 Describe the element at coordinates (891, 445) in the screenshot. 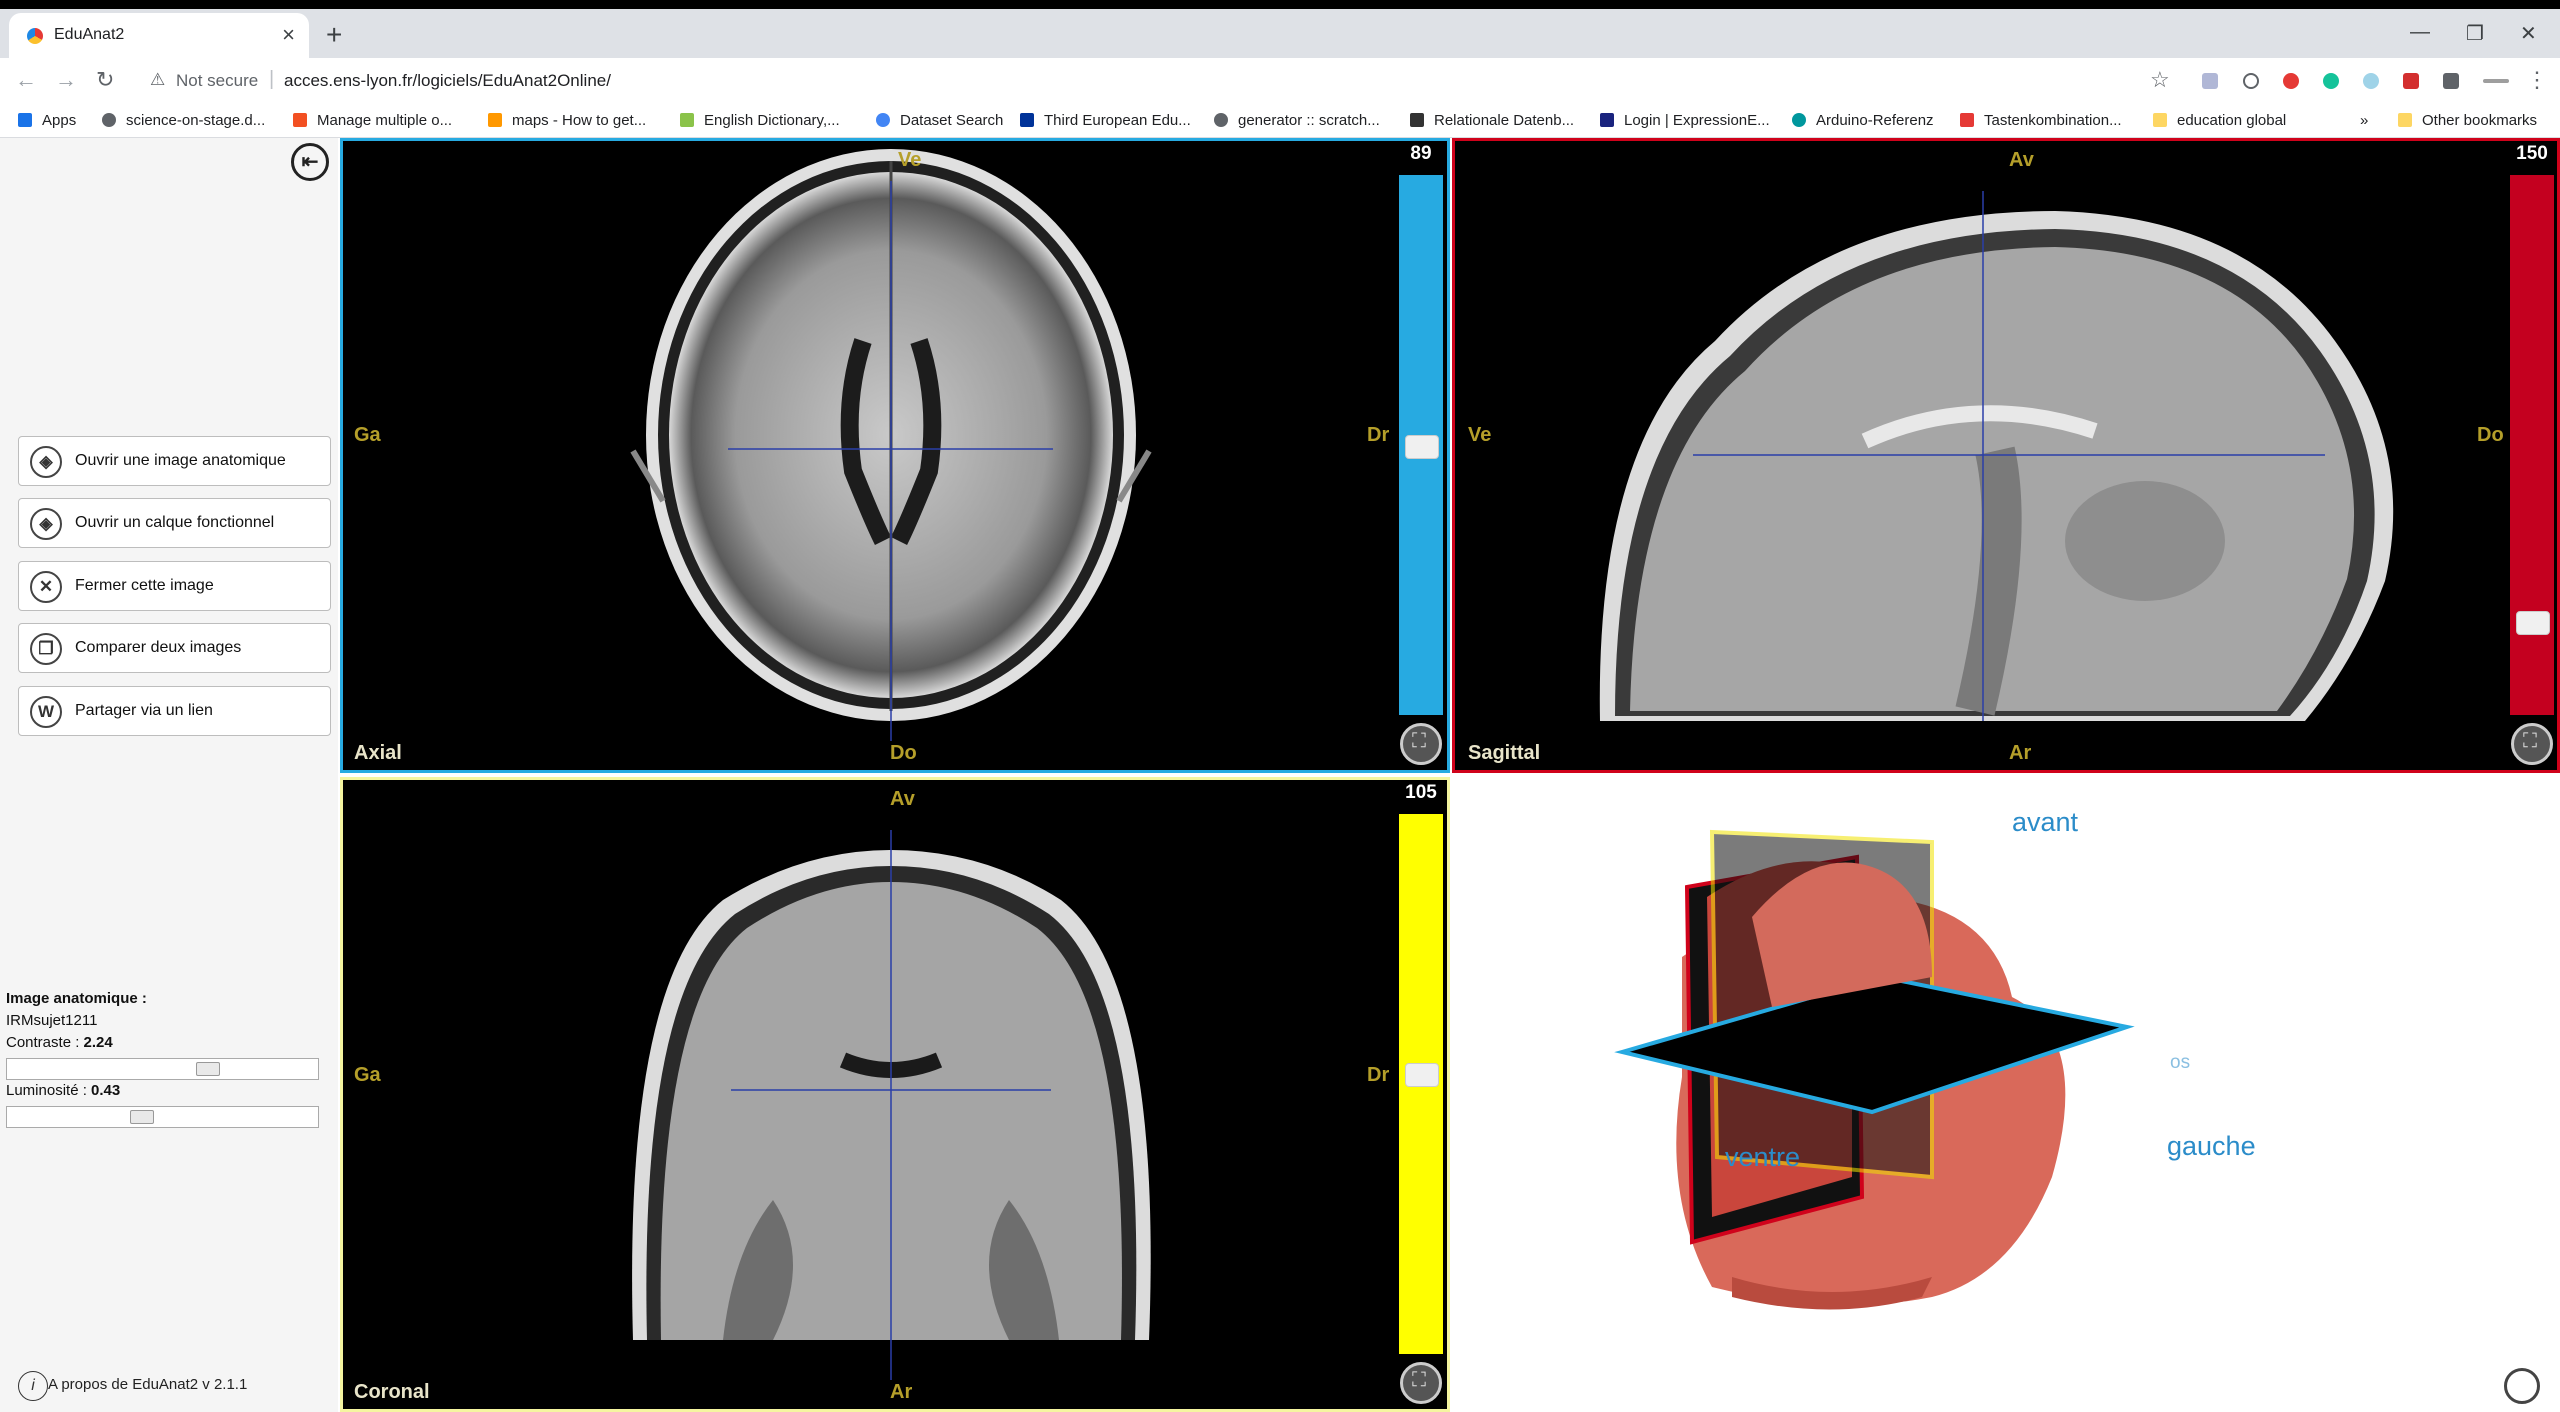

I see `axial-mri-image` at that location.